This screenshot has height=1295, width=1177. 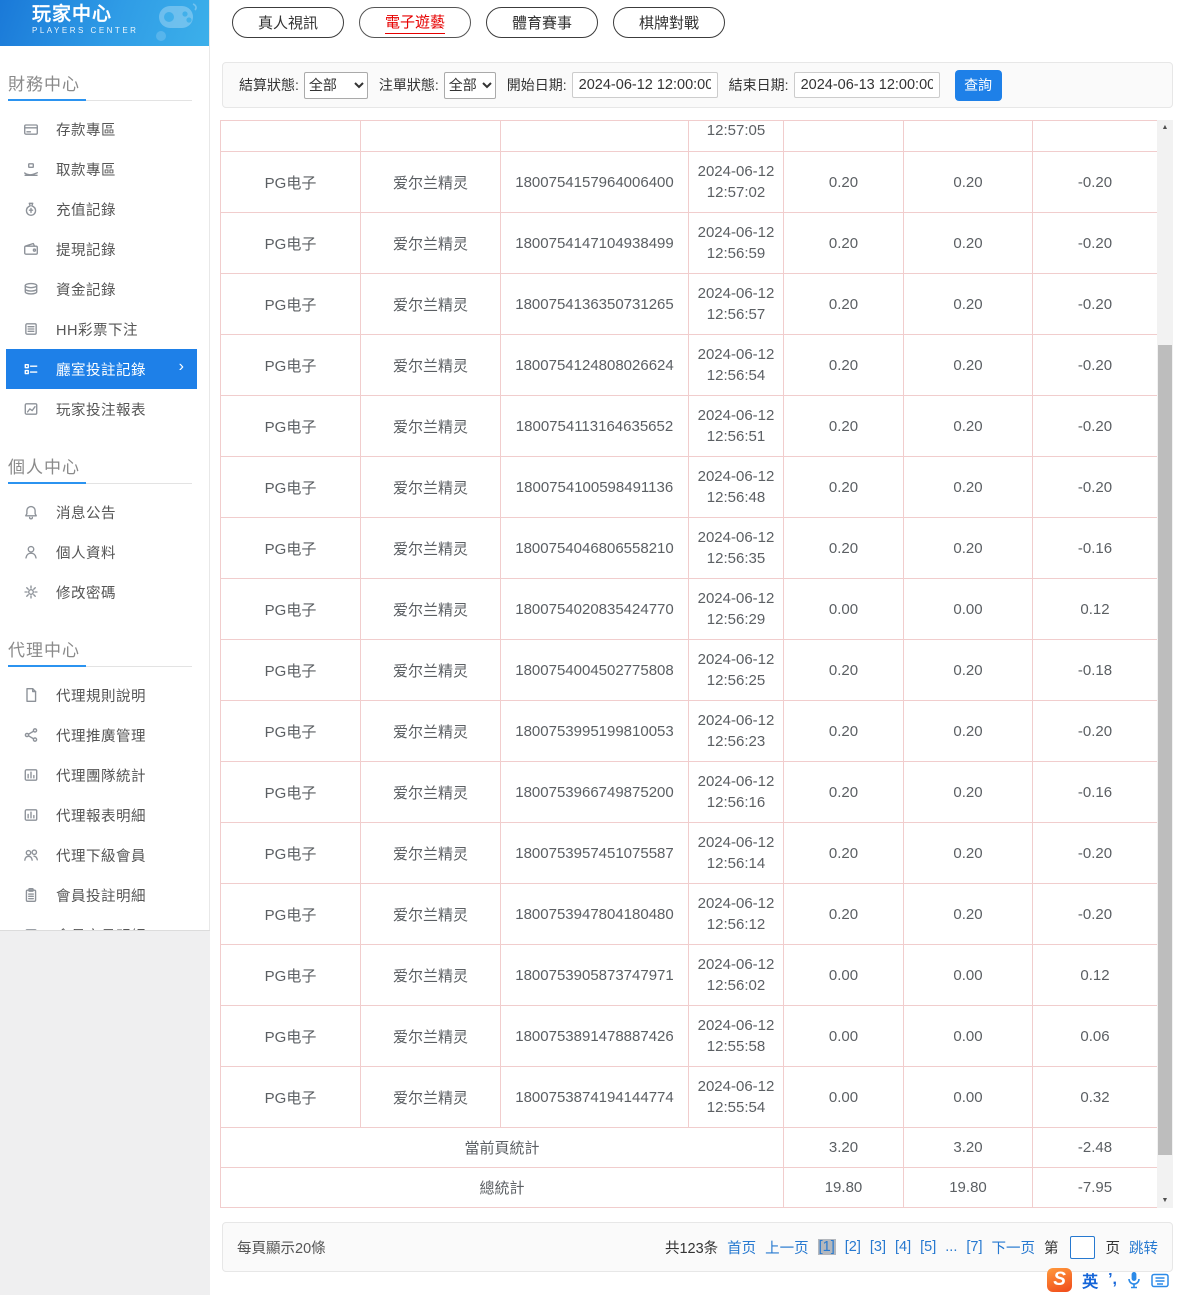 What do you see at coordinates (974, 1247) in the screenshot?
I see `page-link: [7]` at bounding box center [974, 1247].